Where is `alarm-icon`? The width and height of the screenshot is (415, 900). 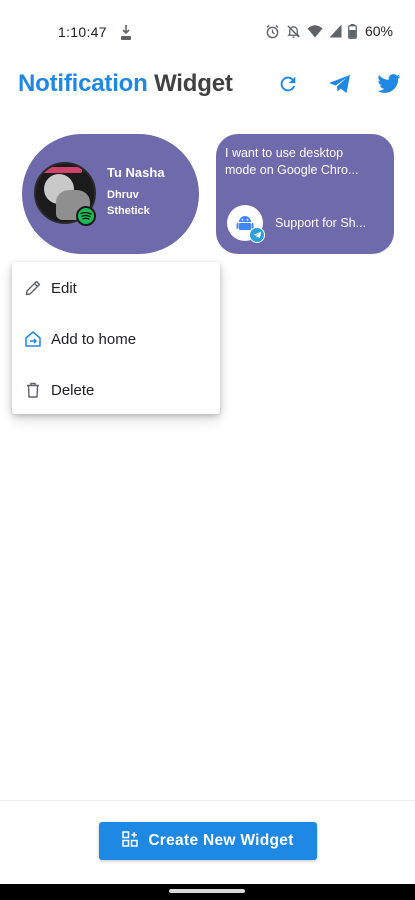
alarm-icon is located at coordinates (272, 31).